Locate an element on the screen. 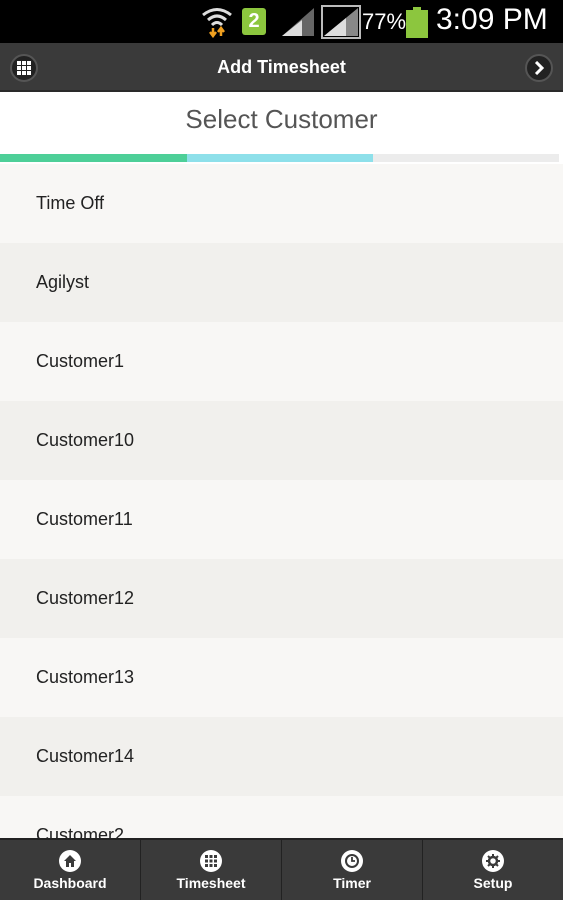 Image resolution: width=563 pixels, height=900 pixels. list-item: Time Off is located at coordinates (281, 203).